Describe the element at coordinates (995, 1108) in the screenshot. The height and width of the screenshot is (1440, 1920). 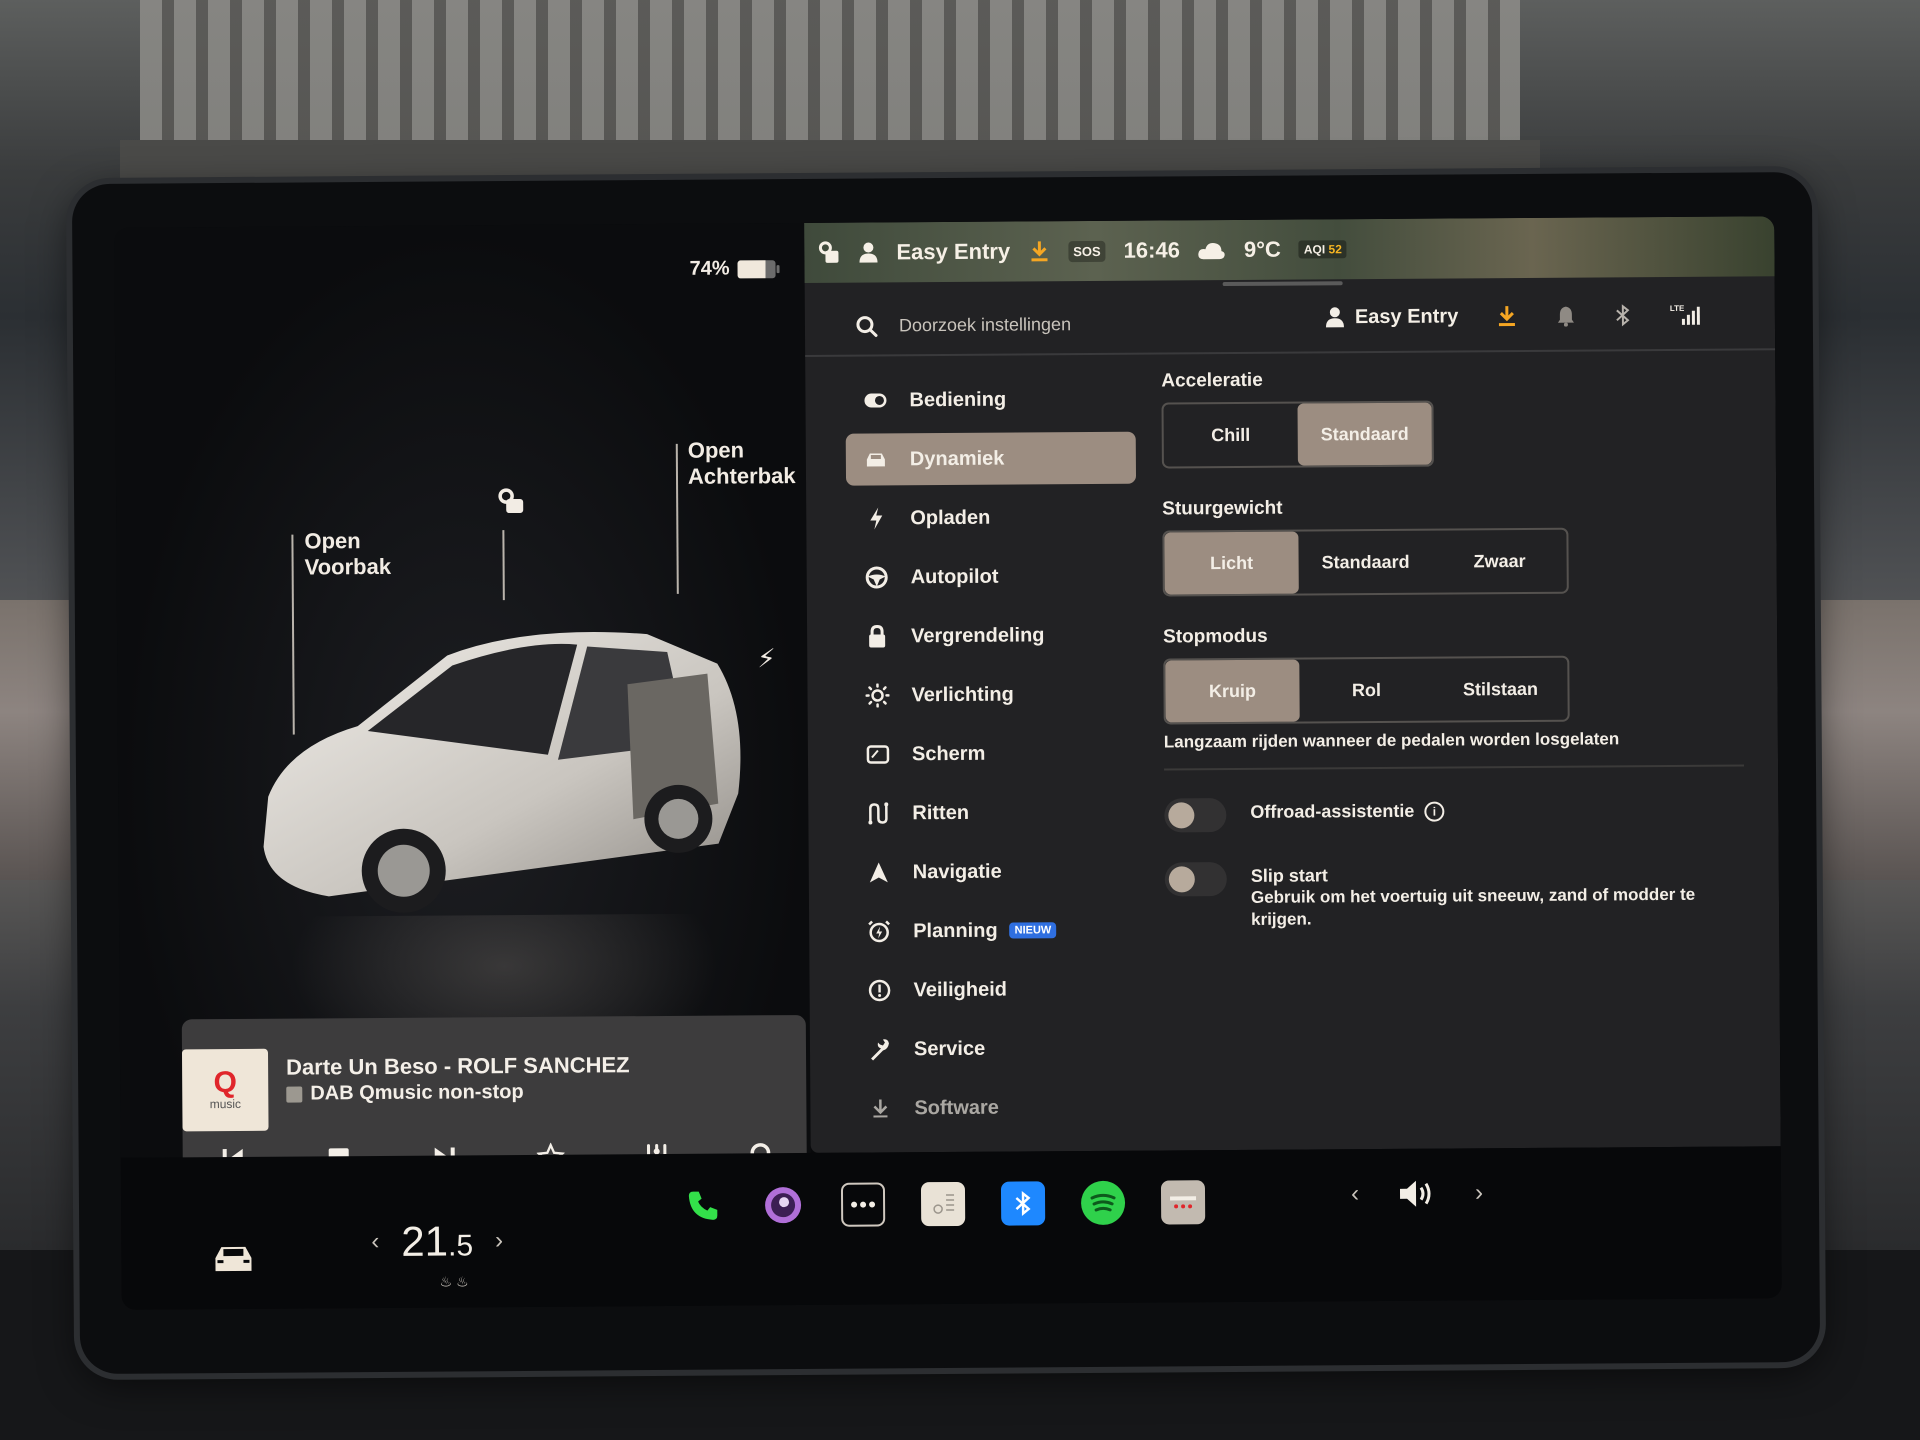
I see `menu-item-software: Software` at that location.